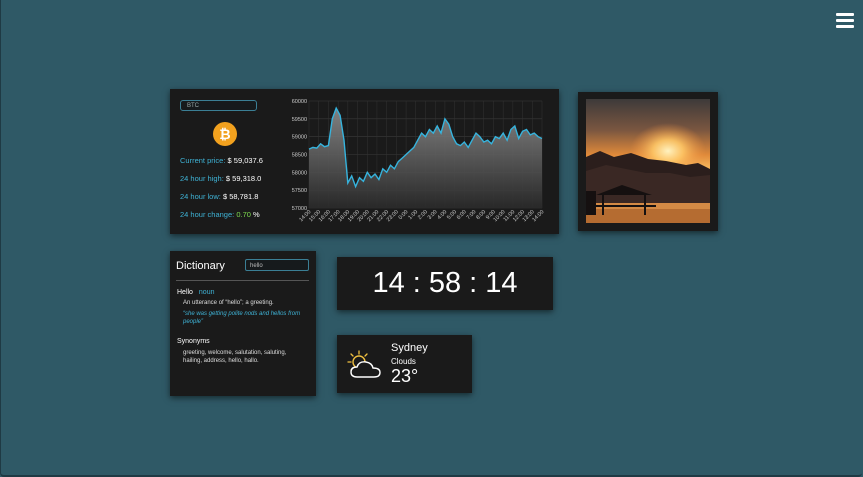  I want to click on entry-word: Hello, so click(185, 292).